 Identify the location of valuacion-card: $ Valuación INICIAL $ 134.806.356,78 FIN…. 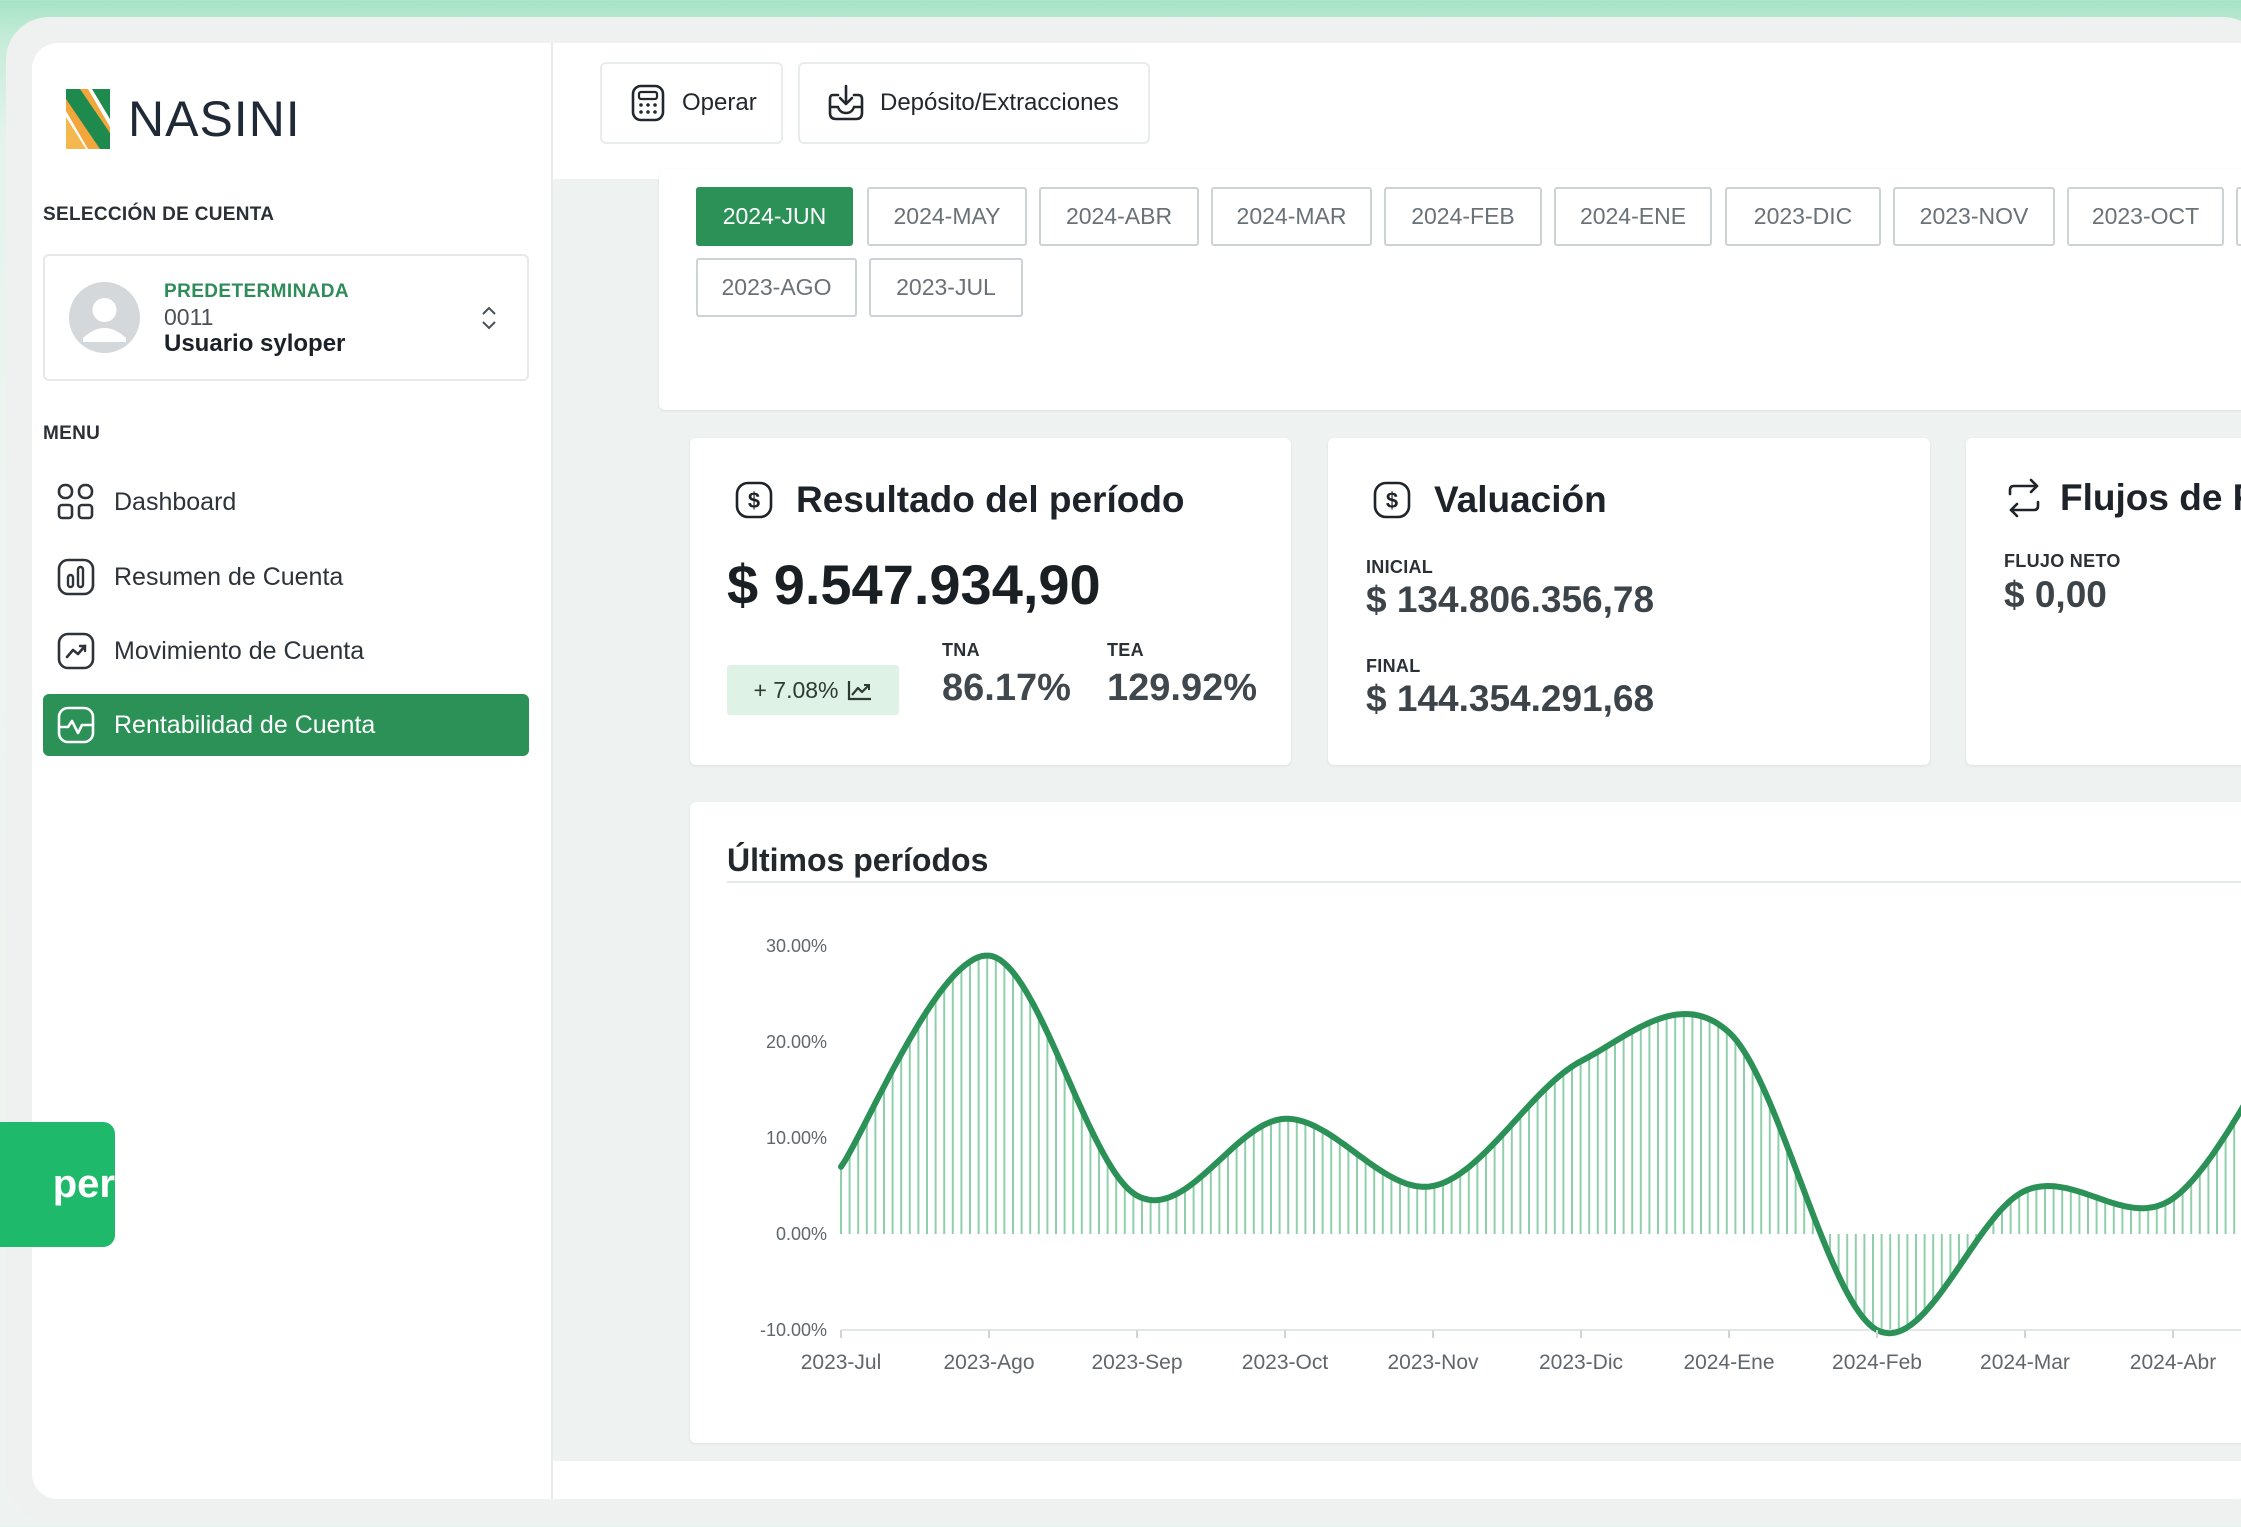
(1629, 601).